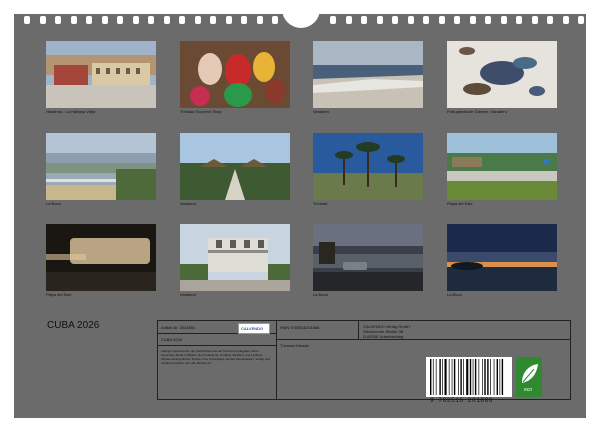 Image resolution: width=600 pixels, height=432 pixels. I want to click on calvendo-logo: CALVENDO, so click(254, 328).